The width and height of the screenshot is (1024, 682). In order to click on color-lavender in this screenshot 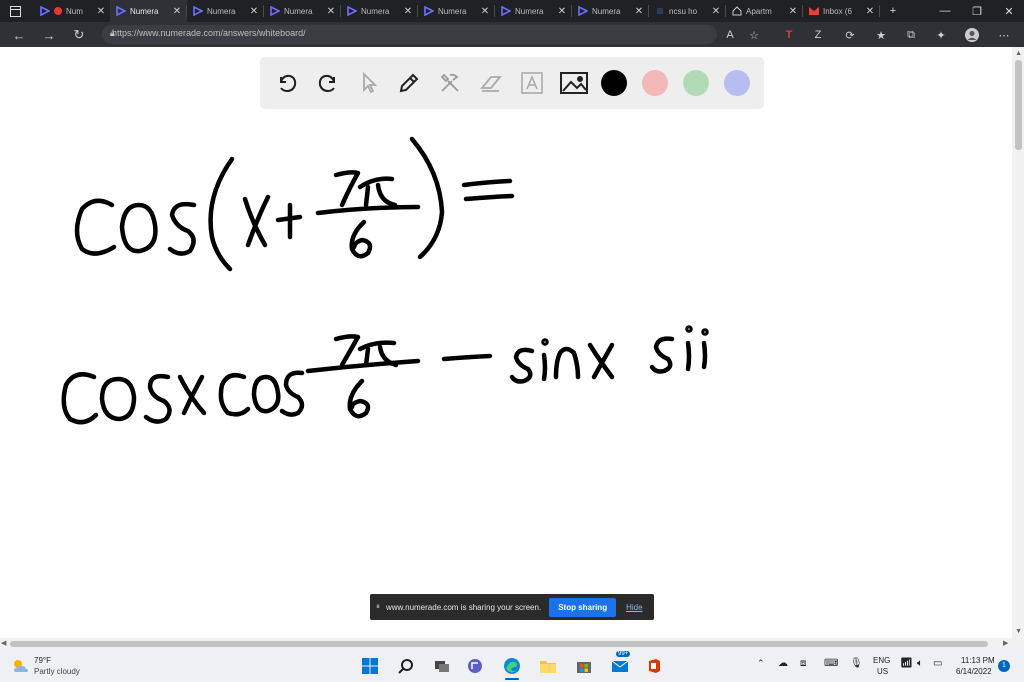, I will do `click(737, 83)`.